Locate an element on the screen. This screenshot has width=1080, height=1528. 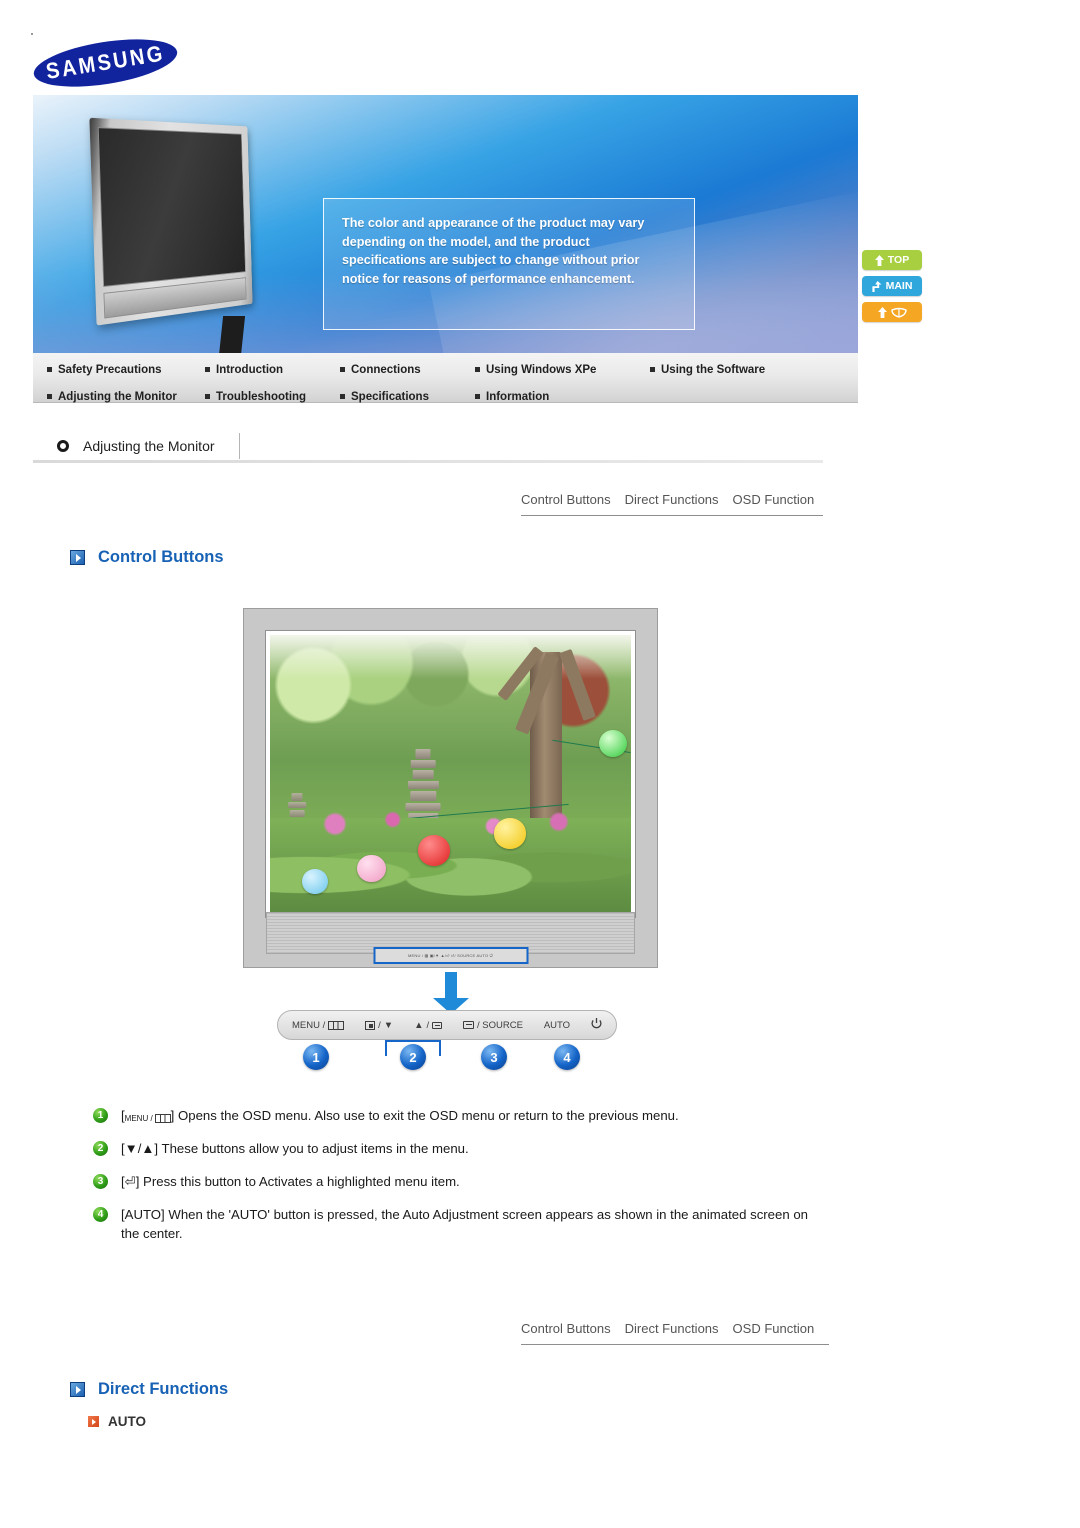
page-title: Adjusting the Monitor is located at coordinates (149, 446).